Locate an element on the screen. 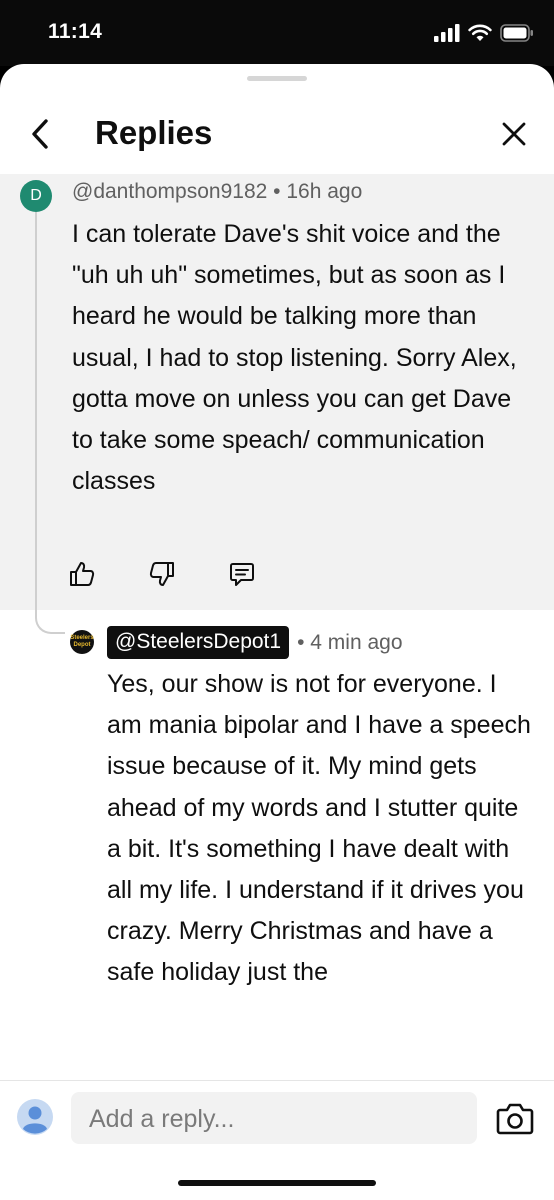 The width and height of the screenshot is (554, 1200). dislike-button is located at coordinates (188, 574).